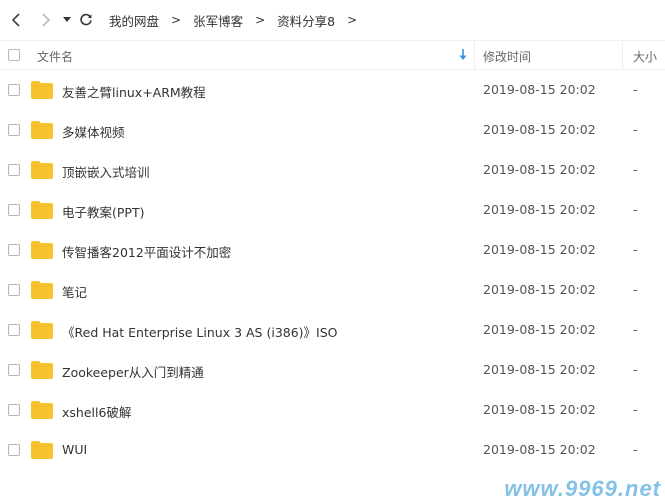 The height and width of the screenshot is (502, 665). Describe the element at coordinates (133, 371) in the screenshot. I see `file-name: Zookeeper从入门到精通` at that location.